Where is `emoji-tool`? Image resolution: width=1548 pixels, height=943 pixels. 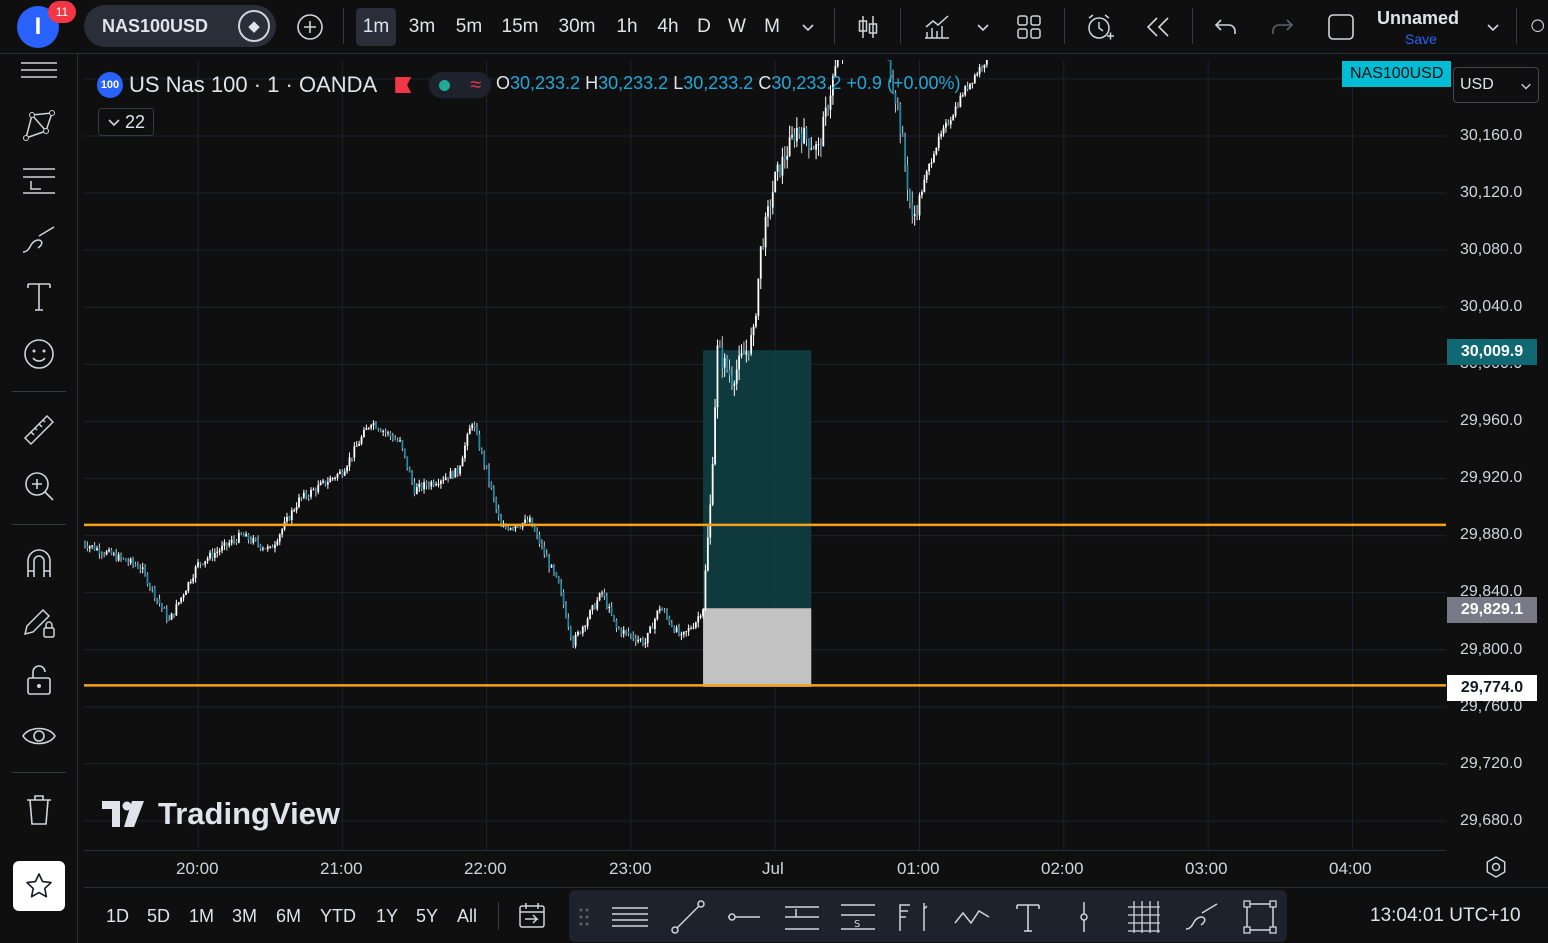 emoji-tool is located at coordinates (39, 354).